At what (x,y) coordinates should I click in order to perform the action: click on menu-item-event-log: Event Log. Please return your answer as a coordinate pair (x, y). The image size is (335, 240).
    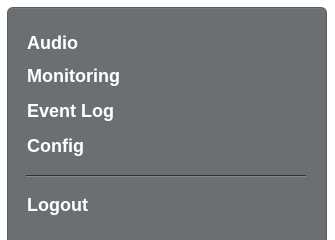
    Looking at the image, I should click on (70, 111).